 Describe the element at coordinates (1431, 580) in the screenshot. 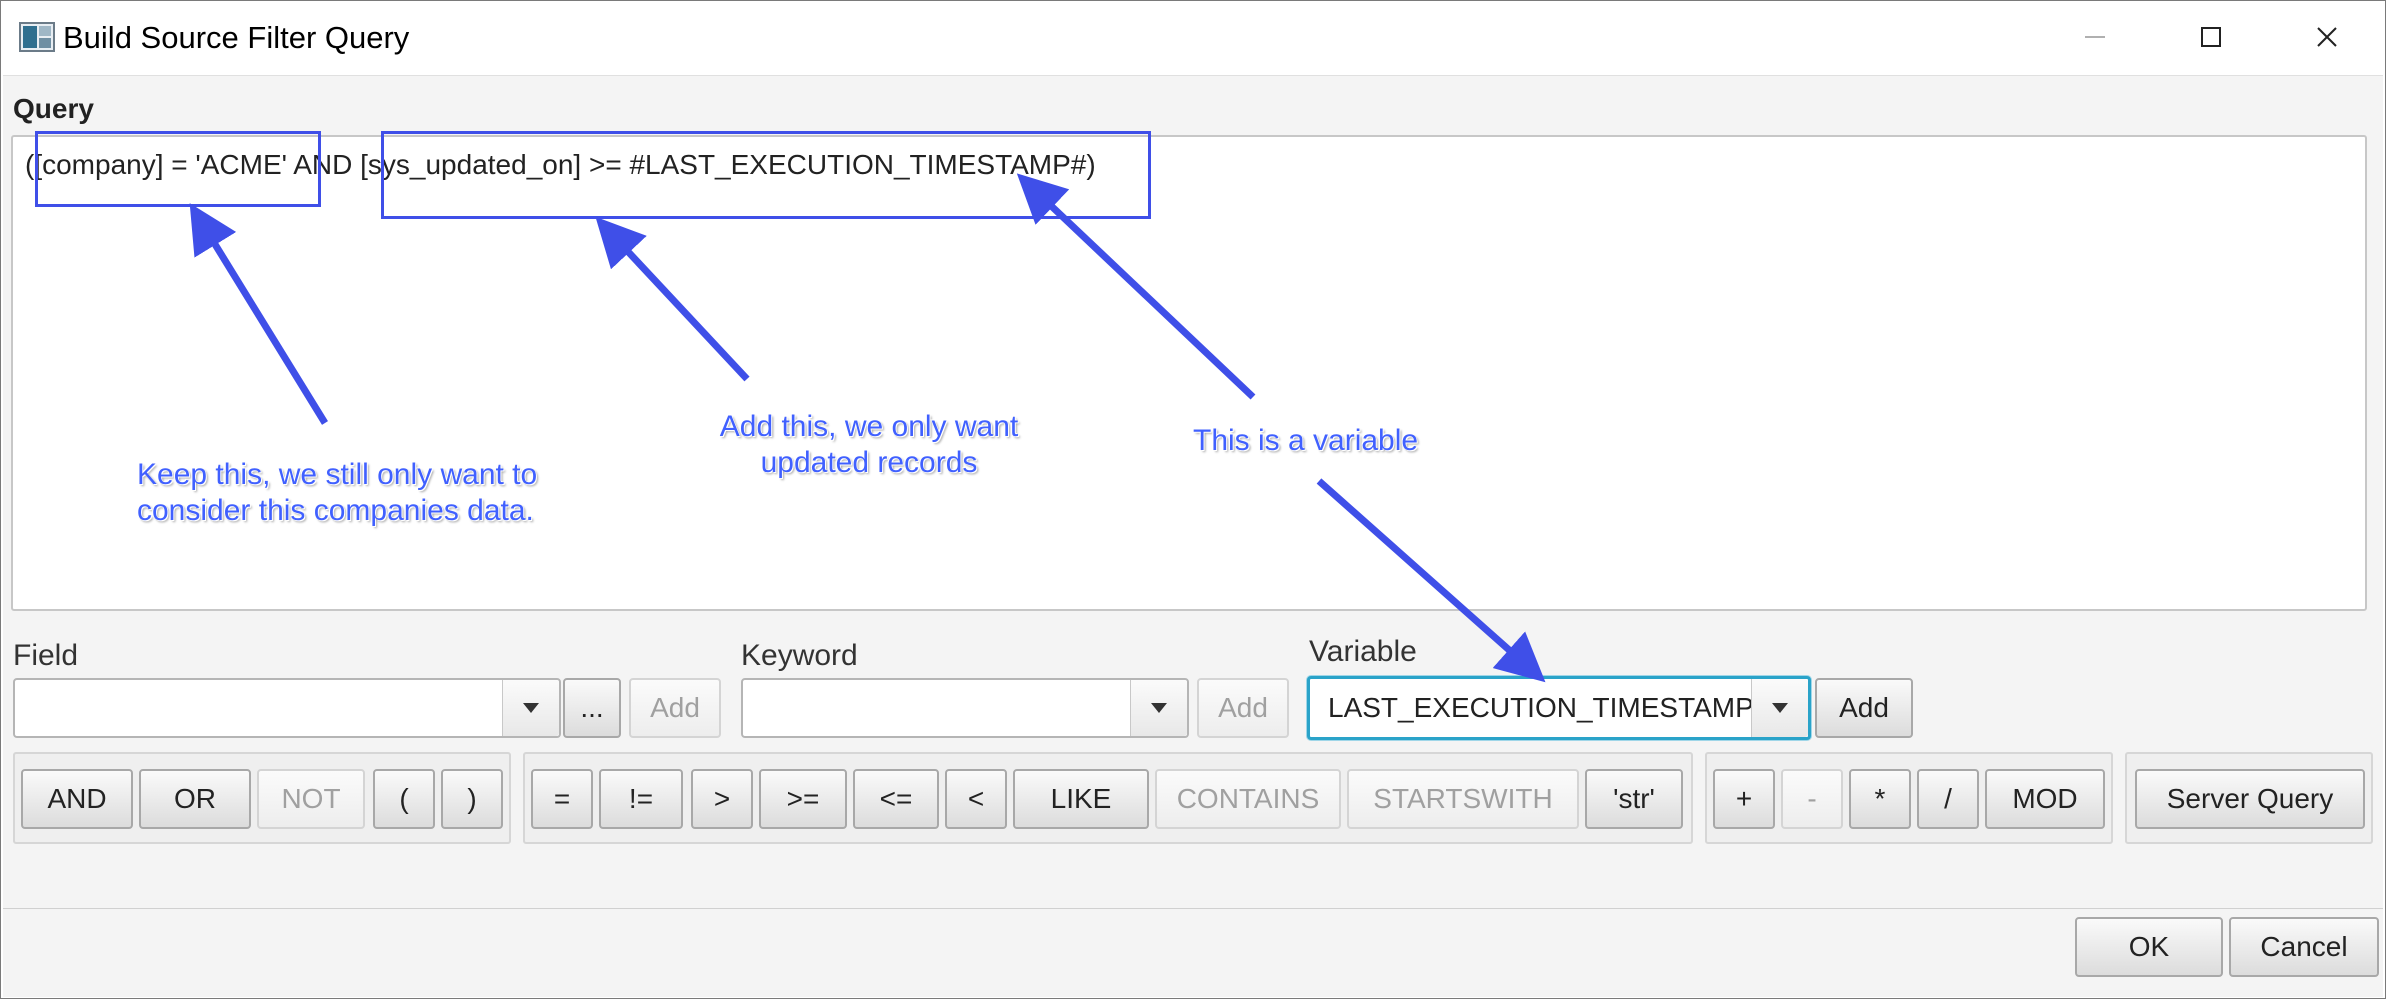

I see `arrow-to-variable-combobox` at that location.